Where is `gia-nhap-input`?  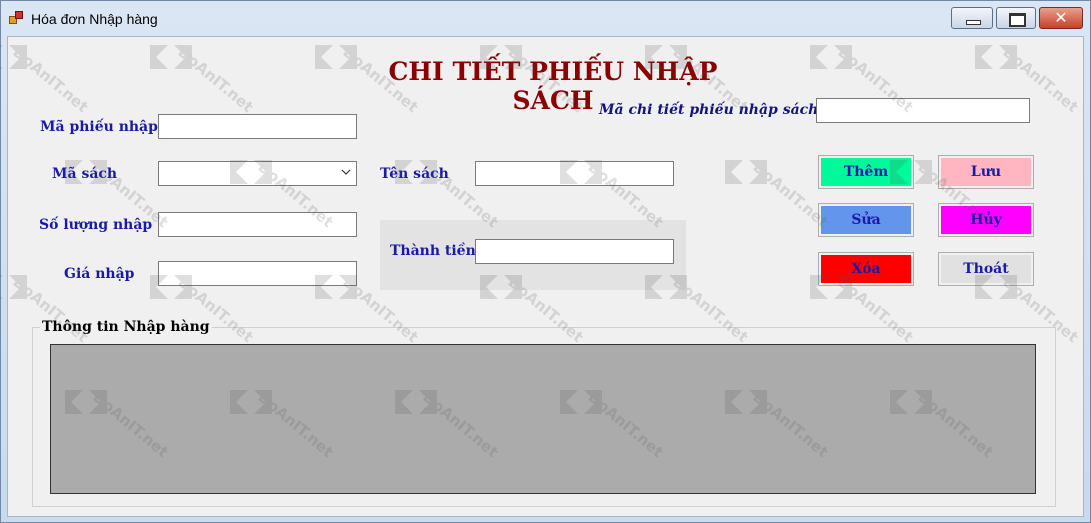
gia-nhap-input is located at coordinates (257, 273).